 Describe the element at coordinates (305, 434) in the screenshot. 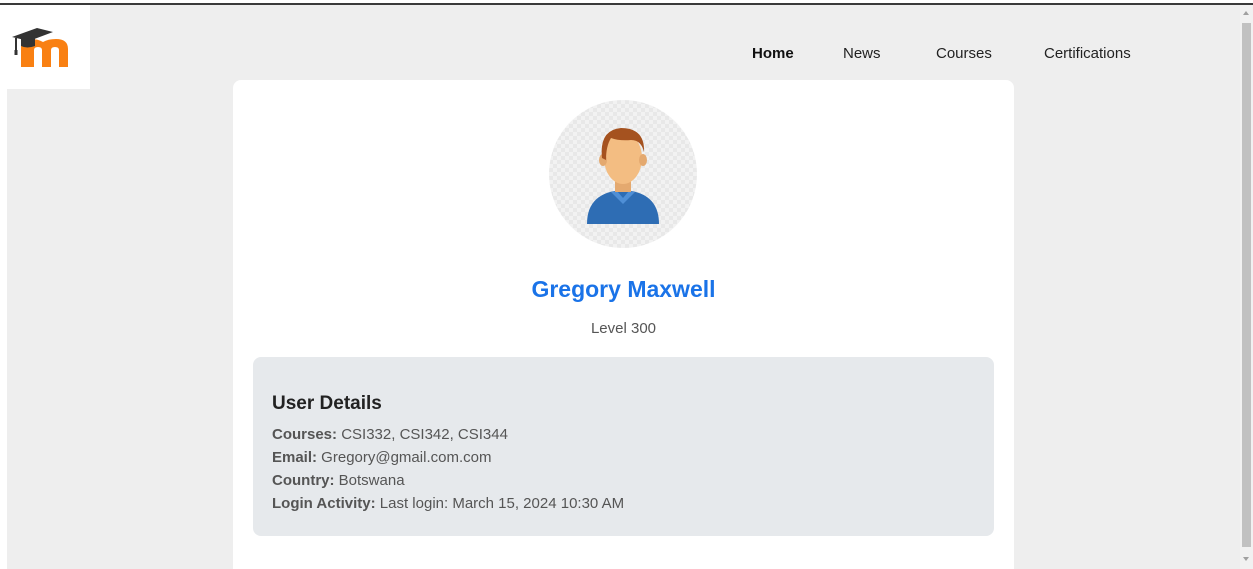

I see `detail-label: Courses:` at that location.